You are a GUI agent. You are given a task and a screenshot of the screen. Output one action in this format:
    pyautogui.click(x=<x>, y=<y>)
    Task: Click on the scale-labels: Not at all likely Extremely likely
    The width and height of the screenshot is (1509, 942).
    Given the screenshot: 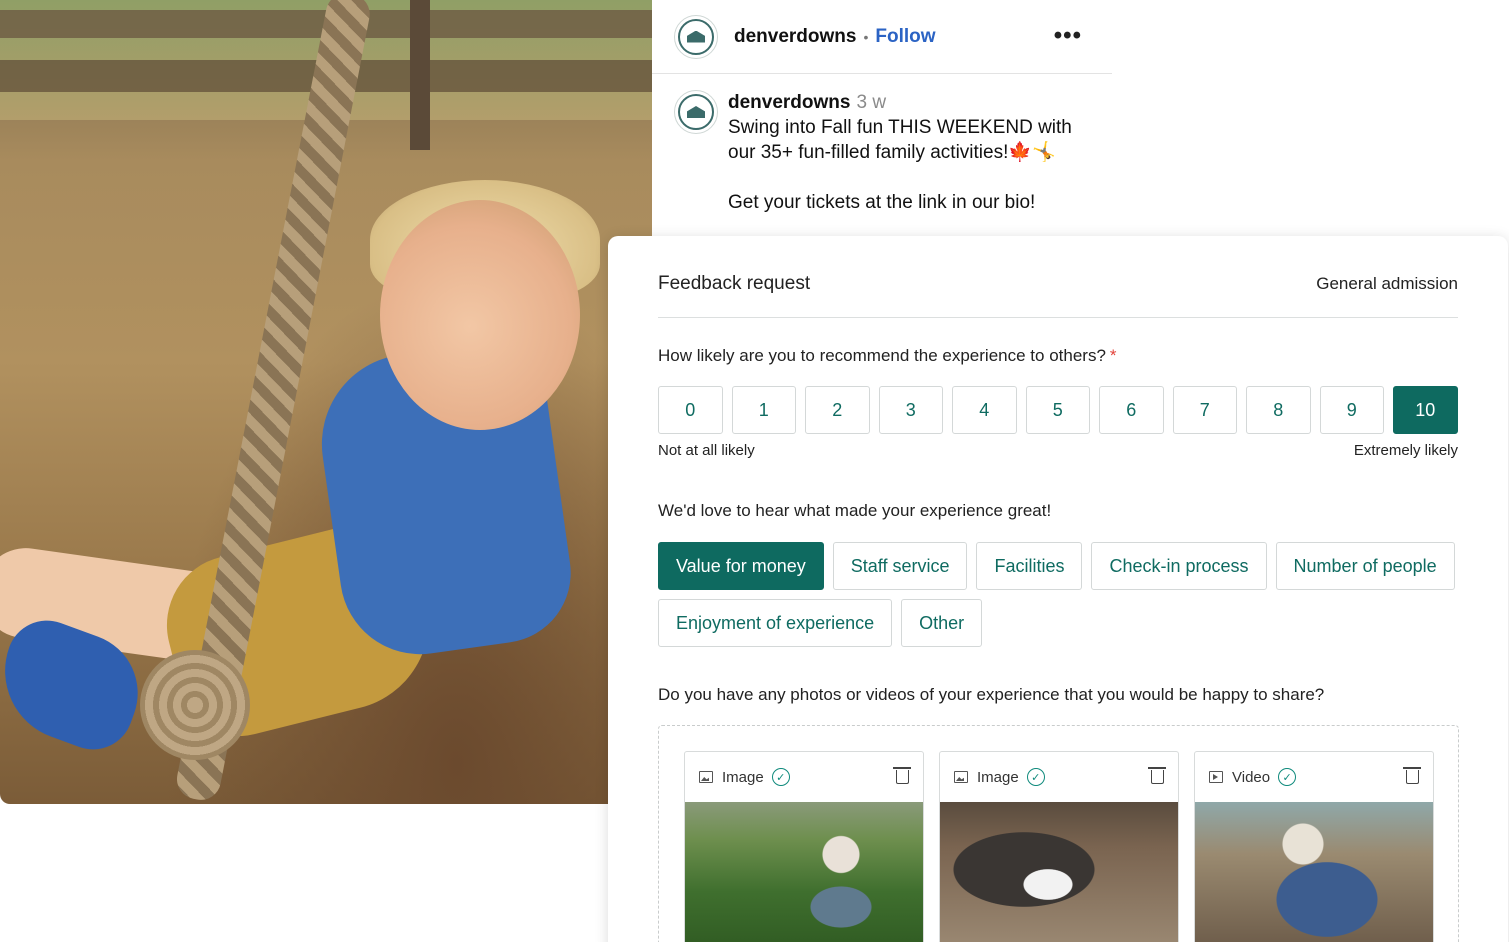 What is the action you would take?
    pyautogui.click(x=1058, y=450)
    